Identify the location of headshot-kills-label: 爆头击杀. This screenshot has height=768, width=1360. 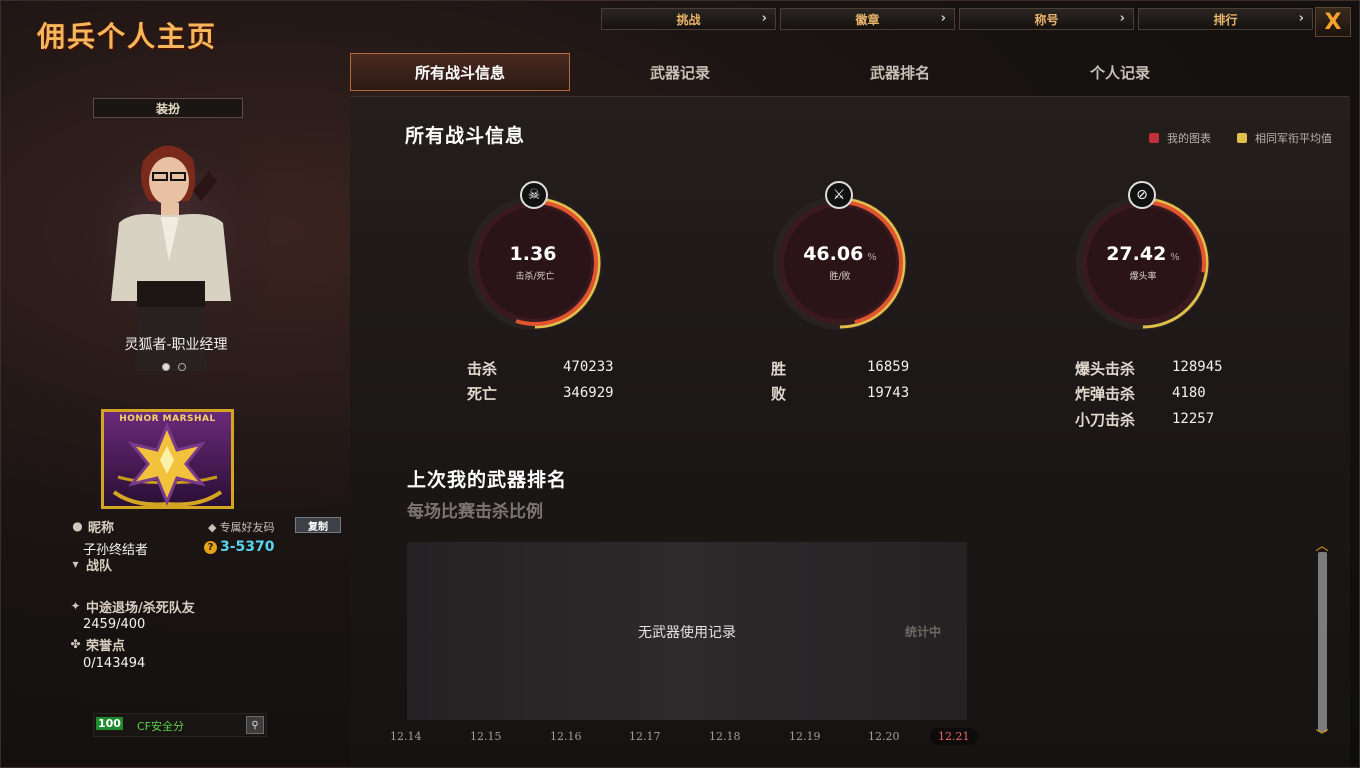
(1105, 369).